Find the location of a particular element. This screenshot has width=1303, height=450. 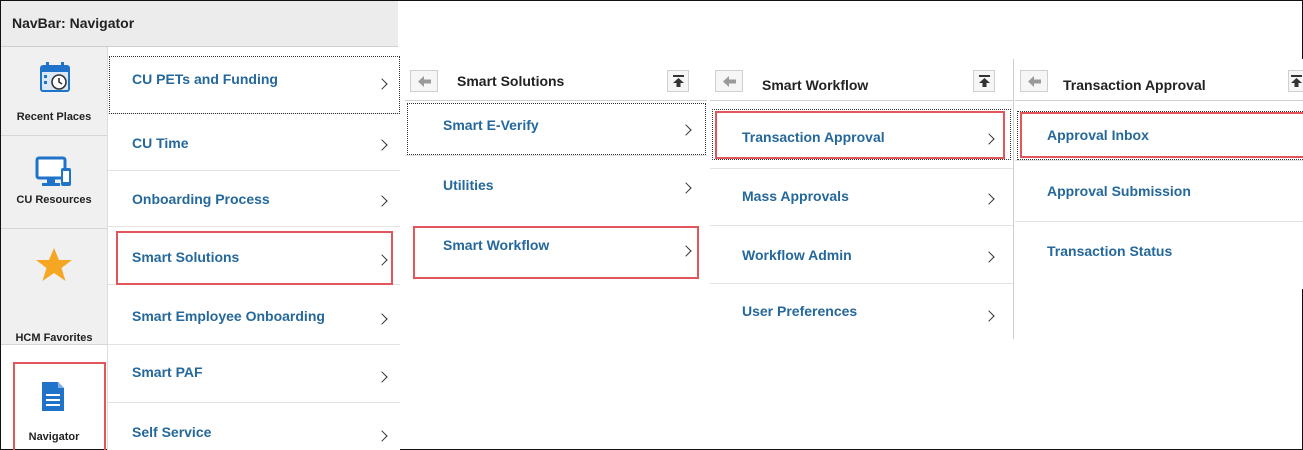

rail-item-cu-resources: CU Resources is located at coordinates (54, 182).